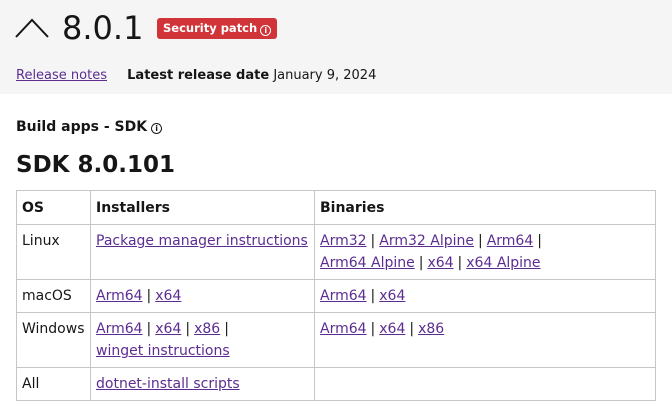  What do you see at coordinates (202, 340) in the screenshot?
I see `installers-cell: Arm64 | x64 | x86 | winget instructions` at bounding box center [202, 340].